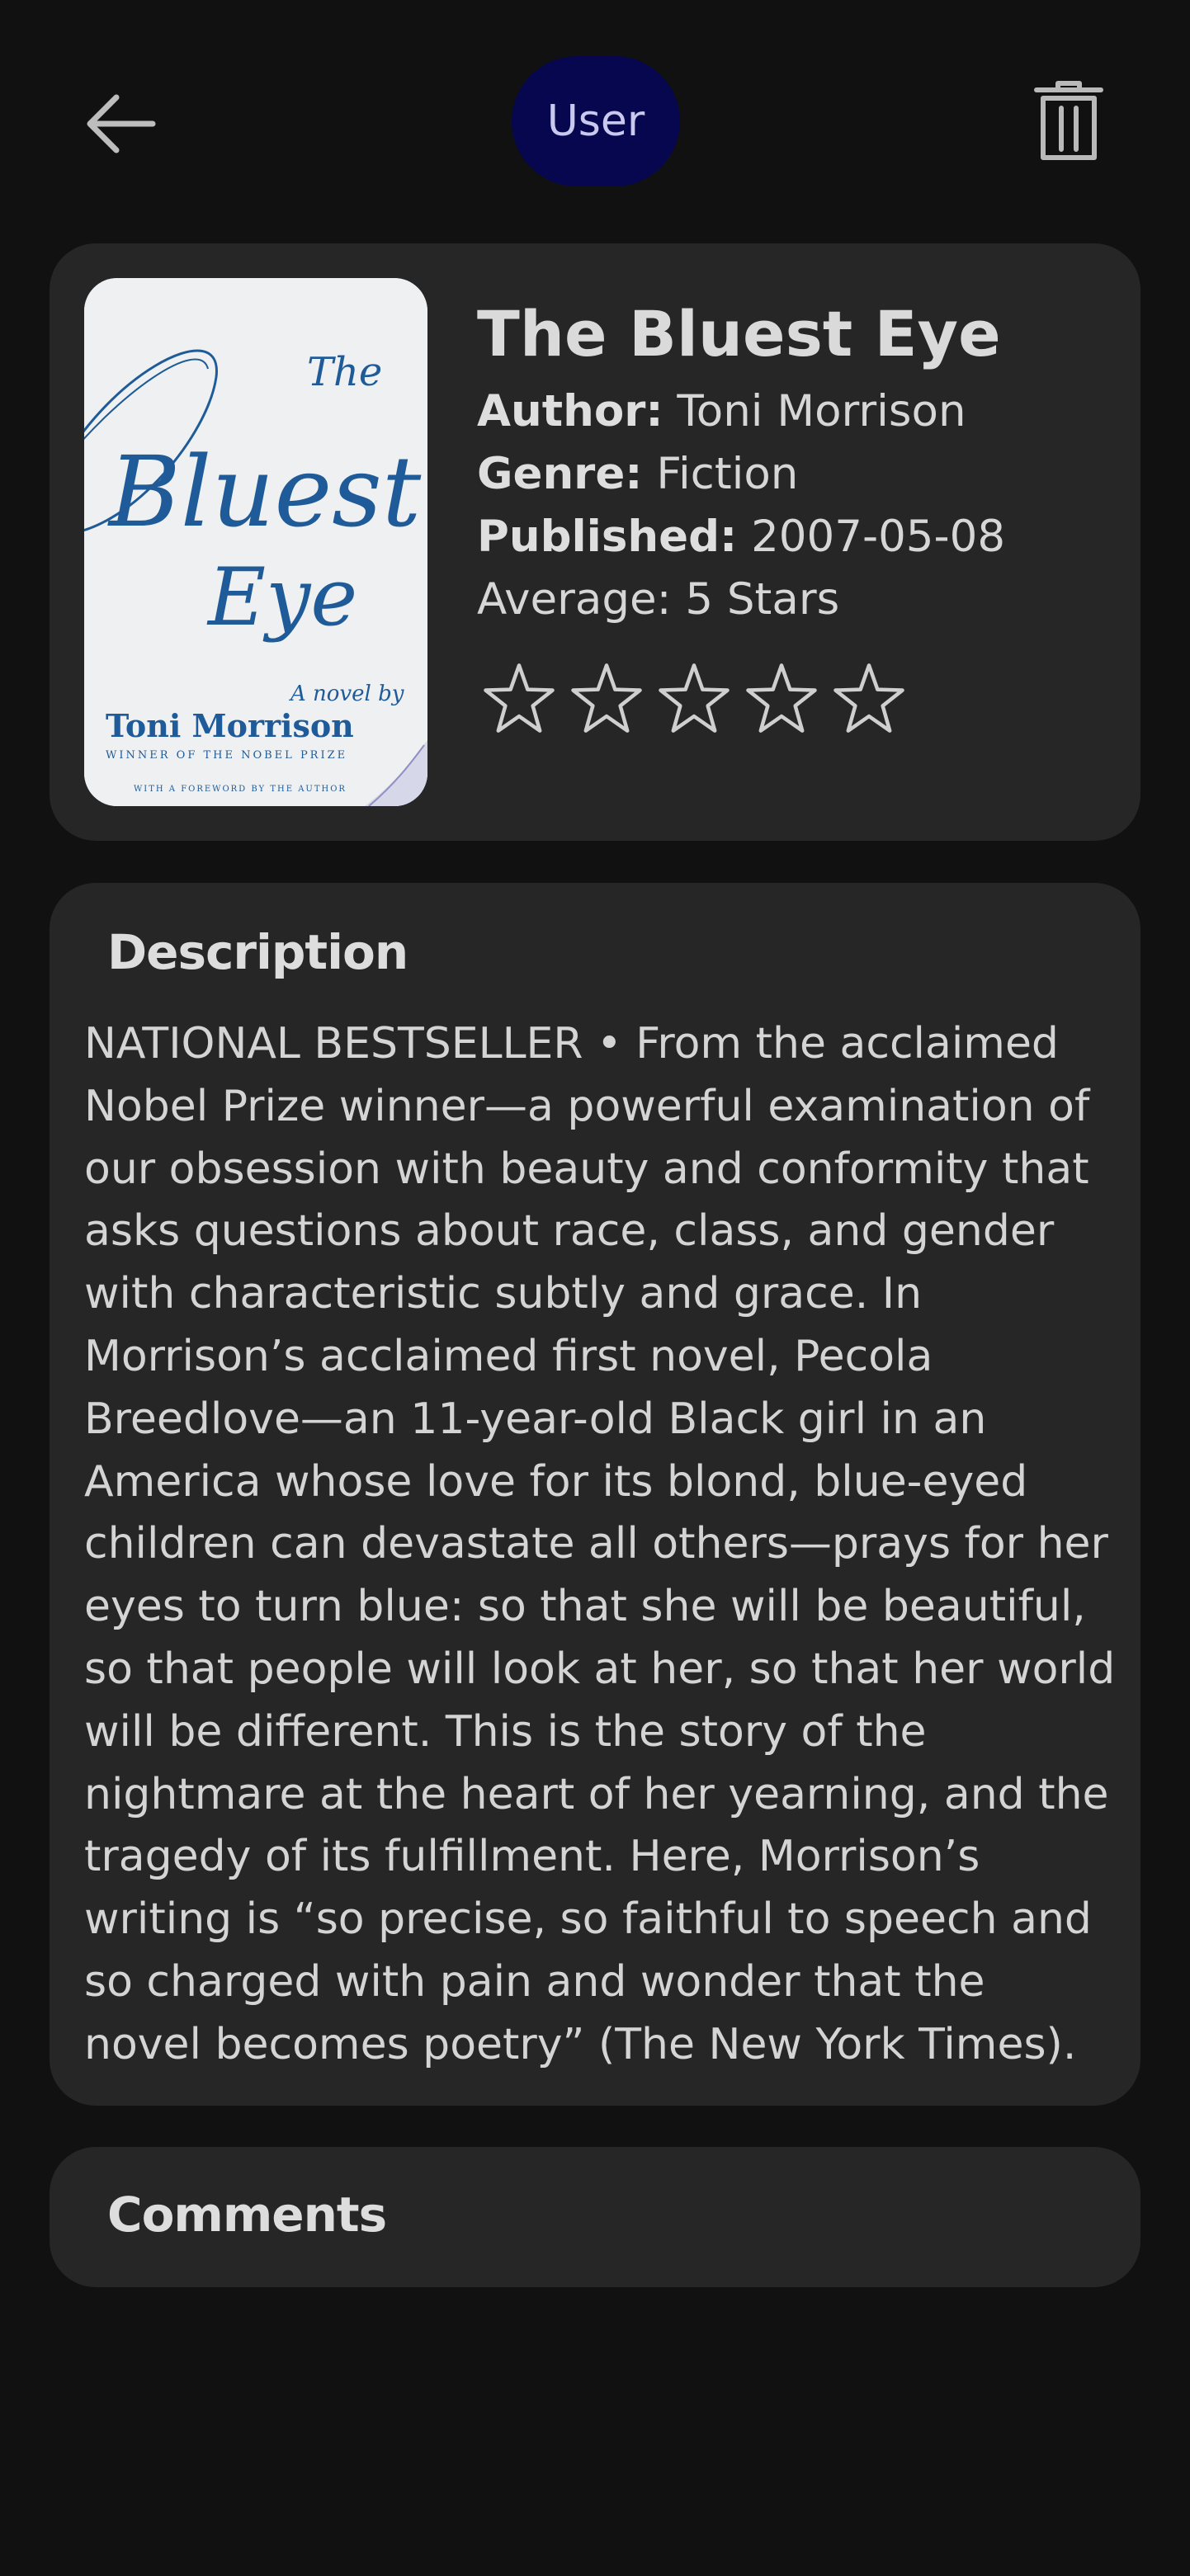 The width and height of the screenshot is (1190, 2576). I want to click on cover-author: Toni Morrison, so click(230, 725).